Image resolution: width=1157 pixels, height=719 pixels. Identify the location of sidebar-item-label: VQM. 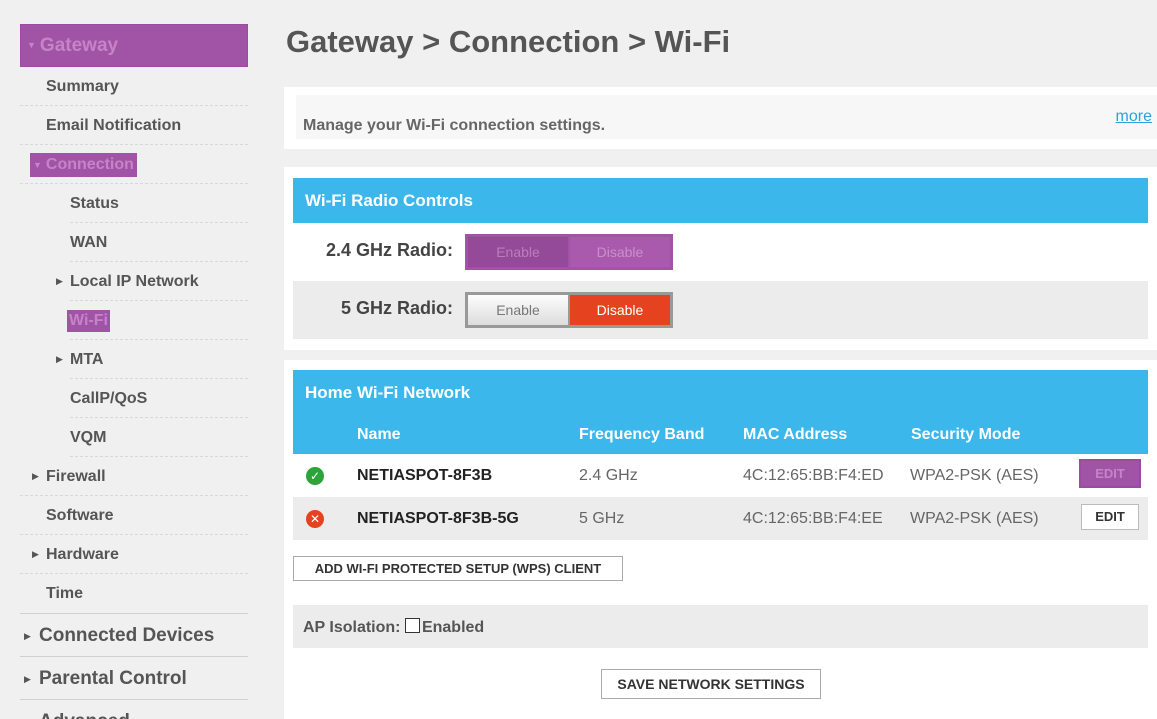
(88, 437).